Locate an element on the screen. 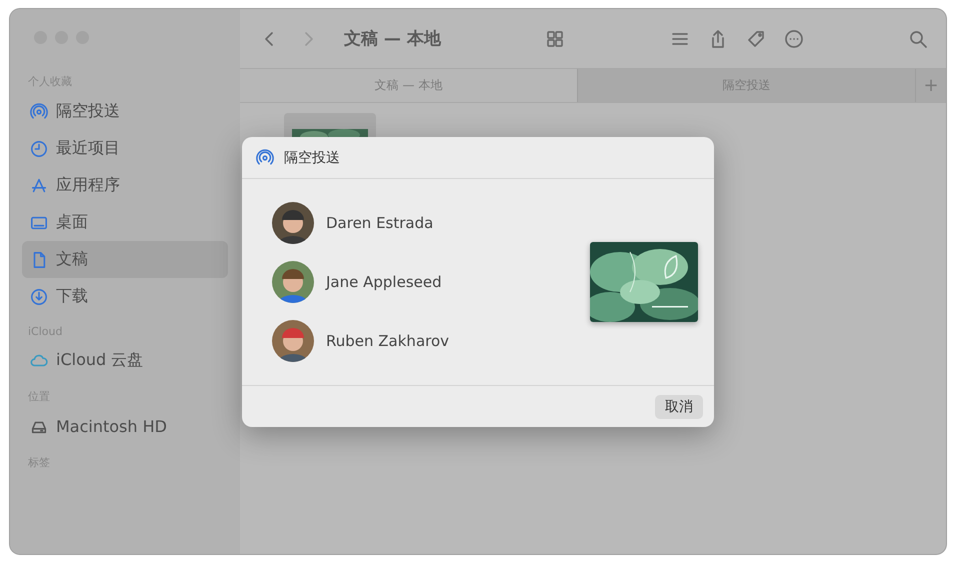 The width and height of the screenshot is (957, 565). tag-icon is located at coordinates (756, 38).